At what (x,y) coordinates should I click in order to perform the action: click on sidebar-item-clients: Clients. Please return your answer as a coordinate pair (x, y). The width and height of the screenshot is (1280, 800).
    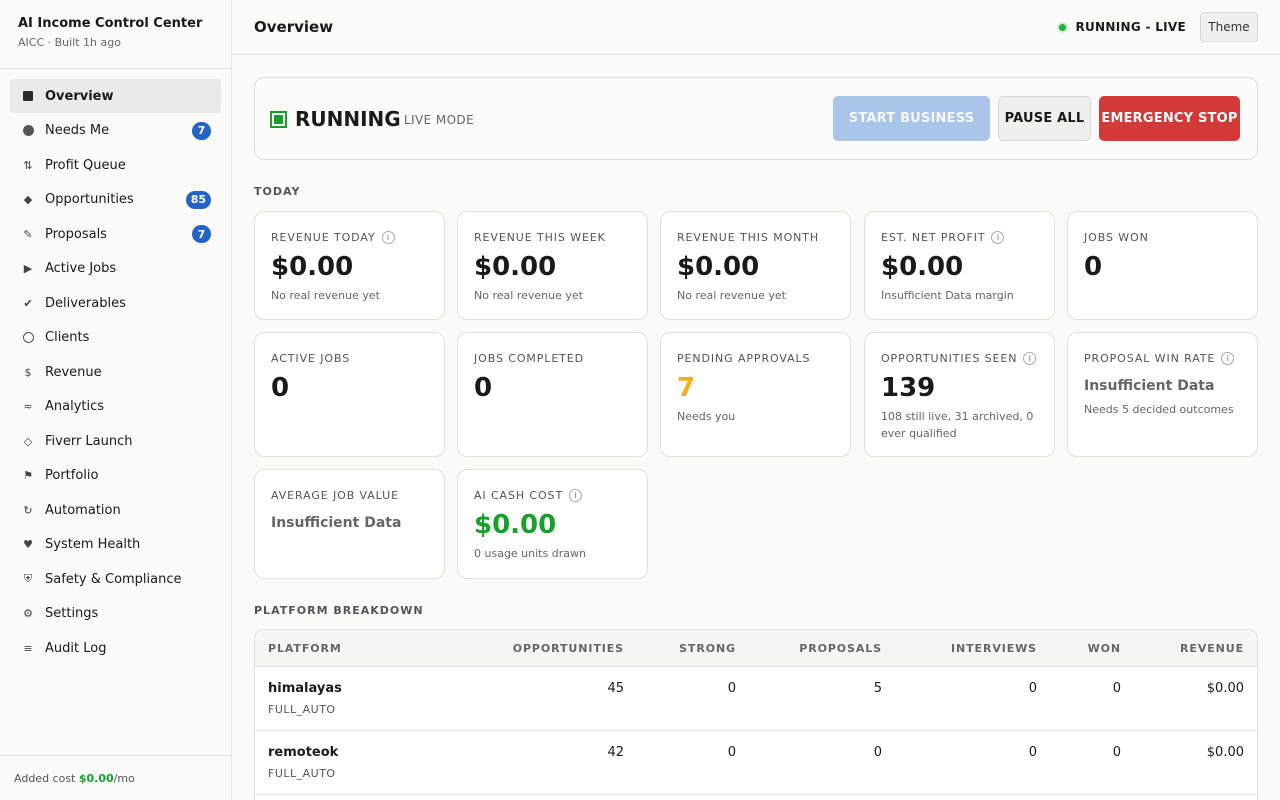
    Looking at the image, I should click on (115, 338).